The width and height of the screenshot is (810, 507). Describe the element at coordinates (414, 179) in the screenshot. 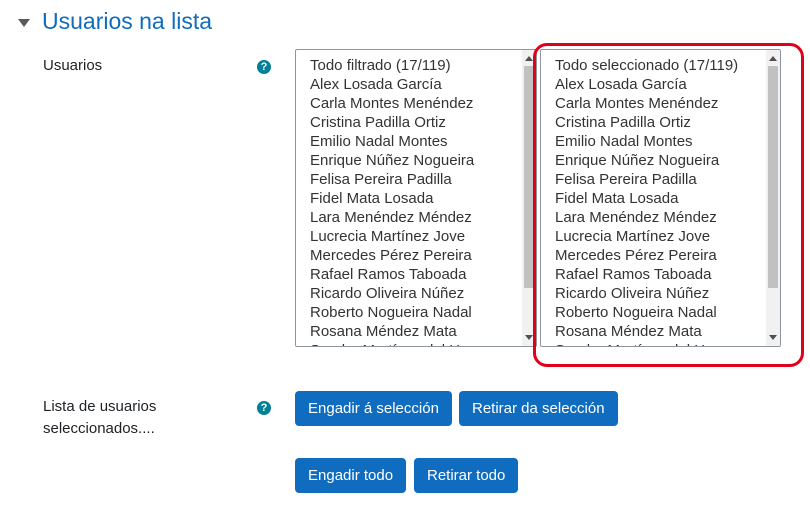

I see `list-item: Felisa Pereira Padilla` at that location.